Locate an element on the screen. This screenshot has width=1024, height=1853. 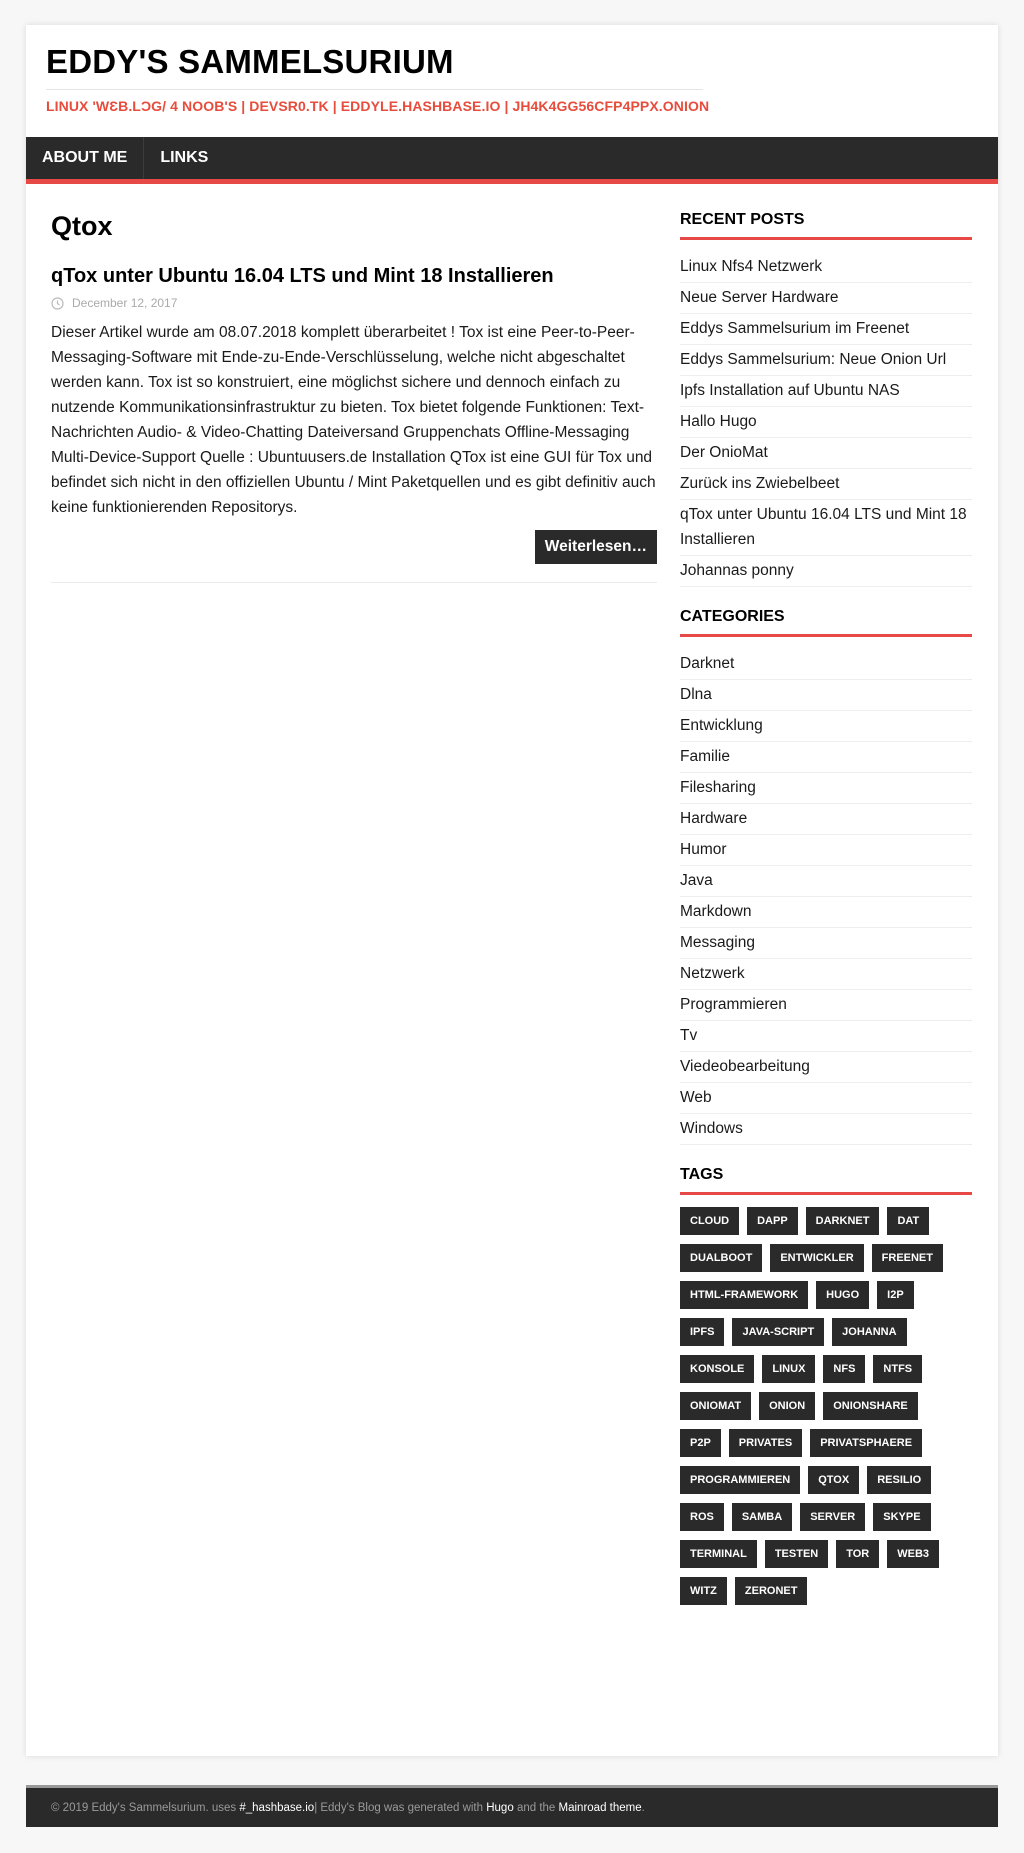
category-link: Messaging is located at coordinates (826, 943).